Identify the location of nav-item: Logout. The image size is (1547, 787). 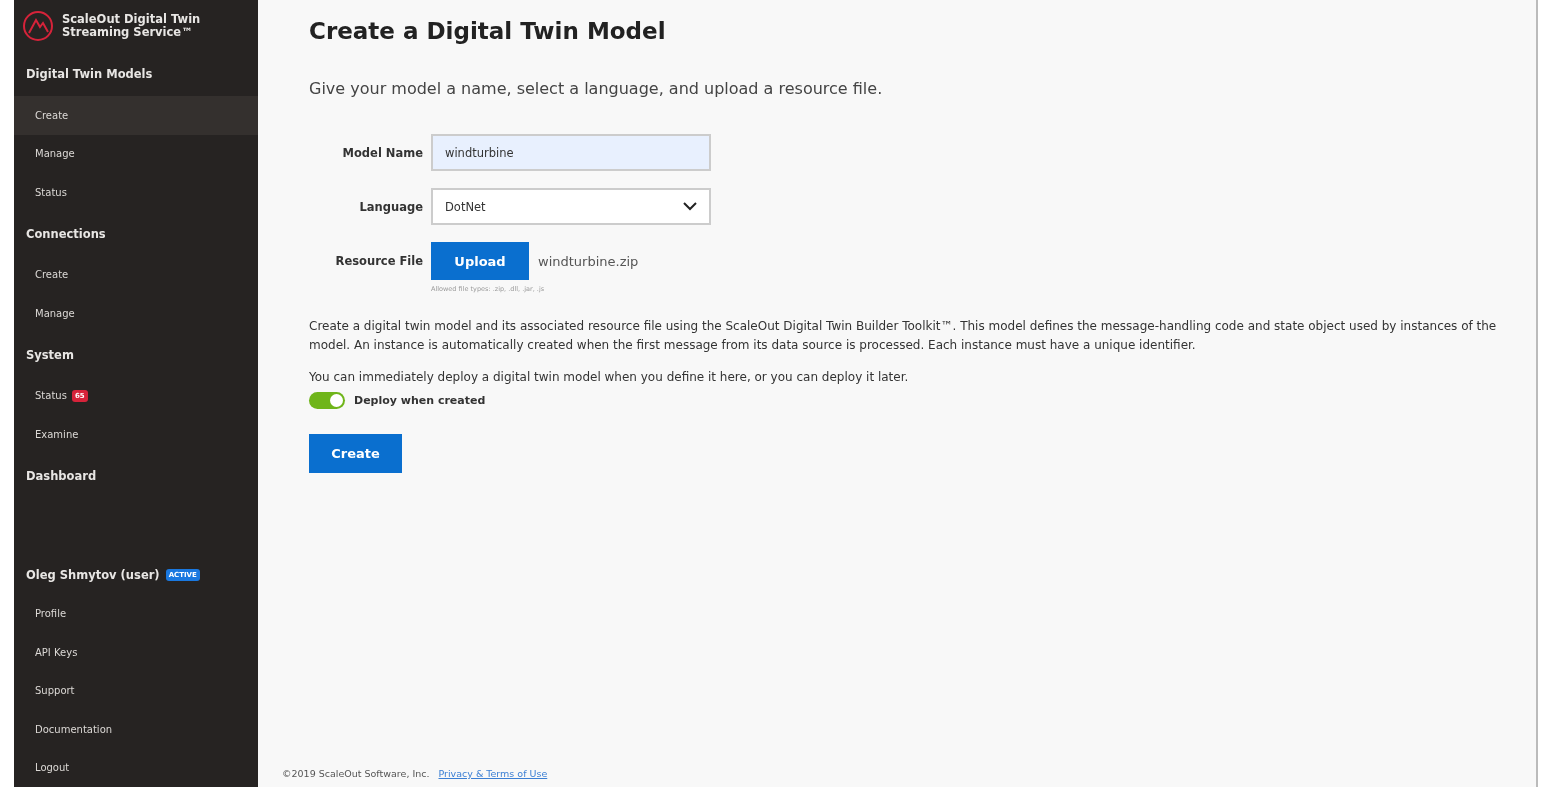
(136, 767).